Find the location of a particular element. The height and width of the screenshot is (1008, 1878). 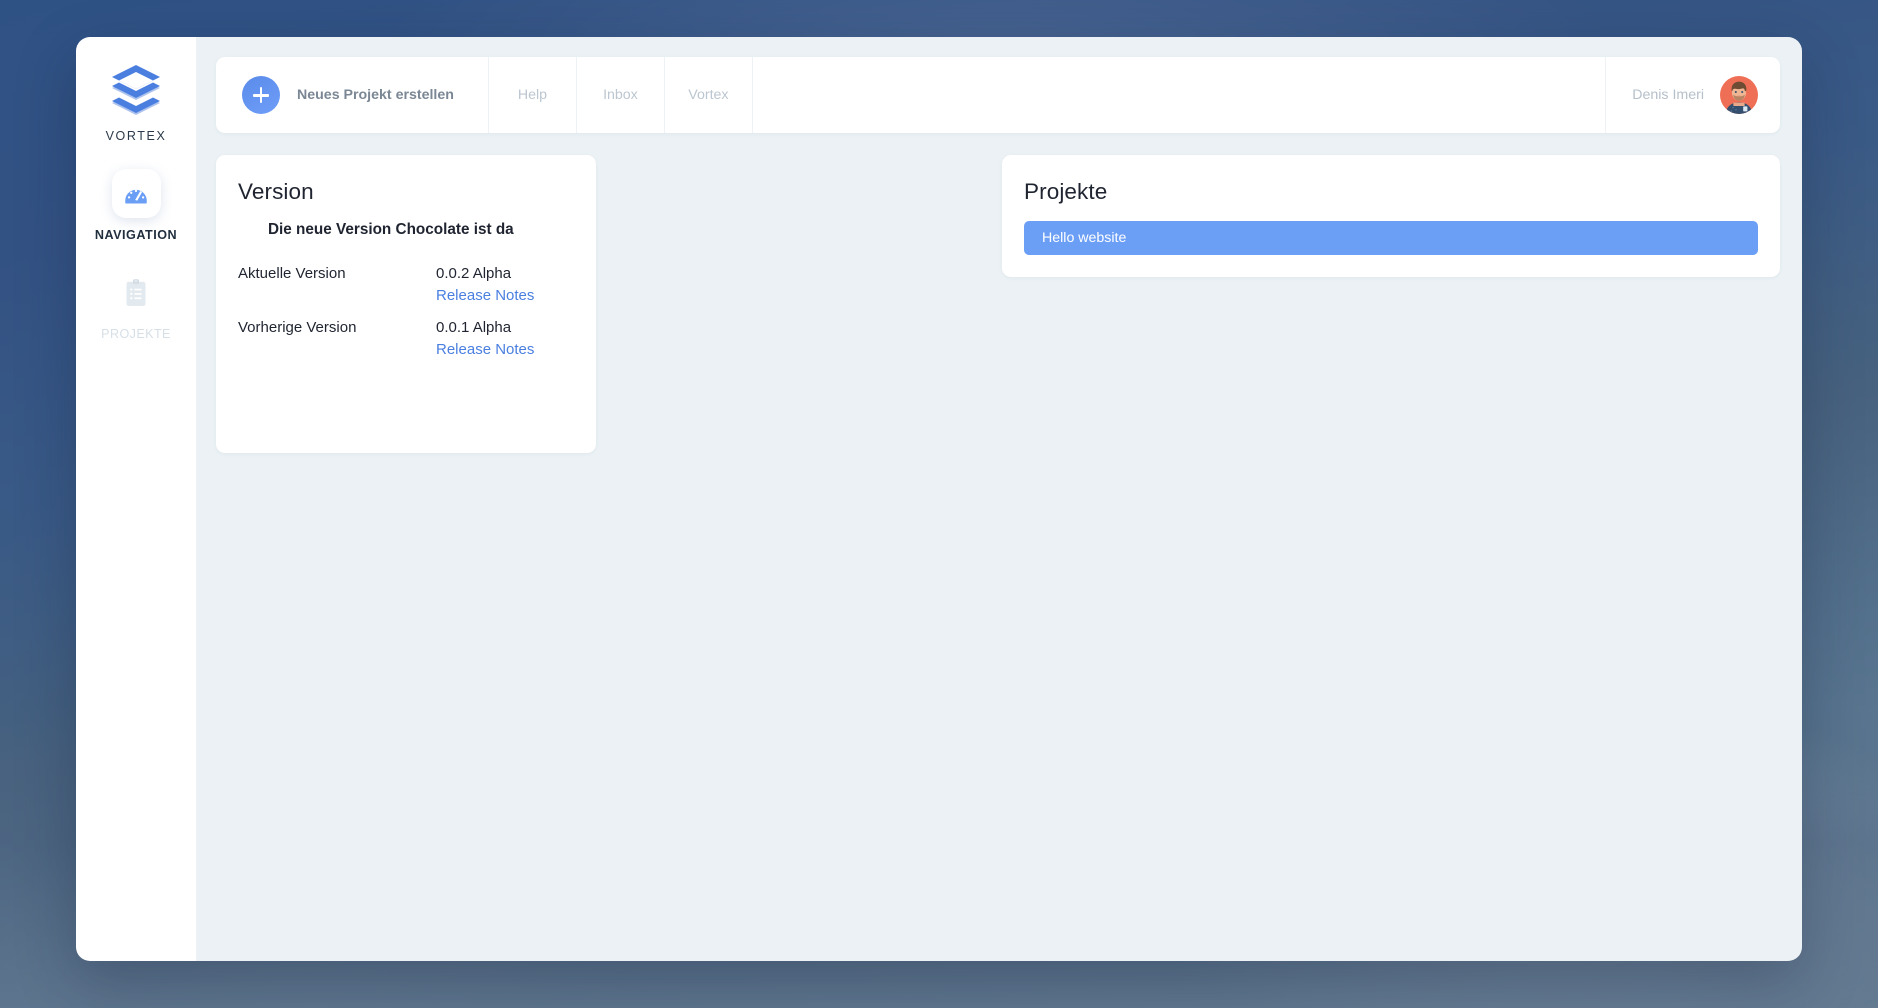

release-notes-link-current: Release Notes is located at coordinates (485, 295).